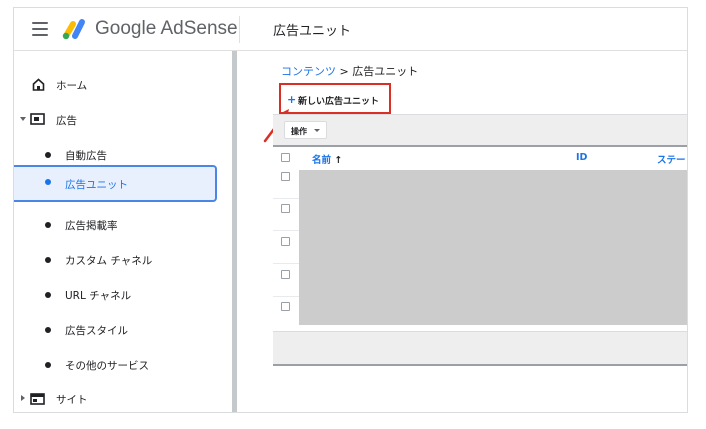  What do you see at coordinates (234, 231) in the screenshot?
I see `sidebar-scrollbar` at bounding box center [234, 231].